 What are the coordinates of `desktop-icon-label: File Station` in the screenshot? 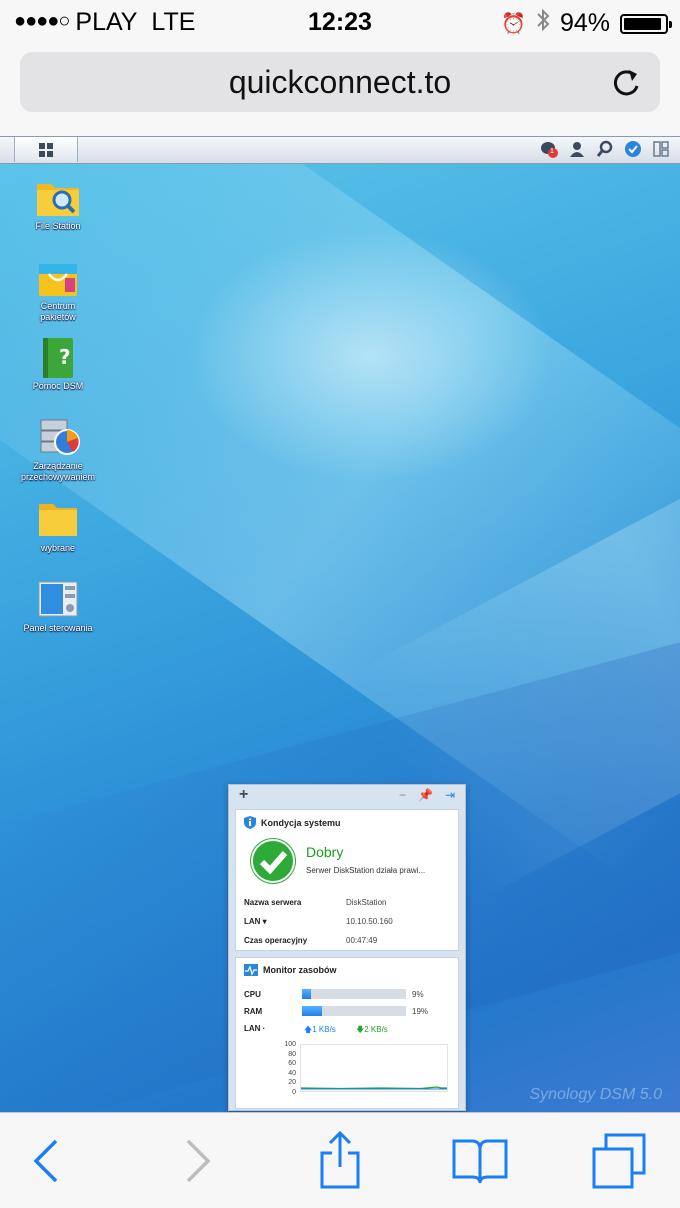 It's located at (58, 226).